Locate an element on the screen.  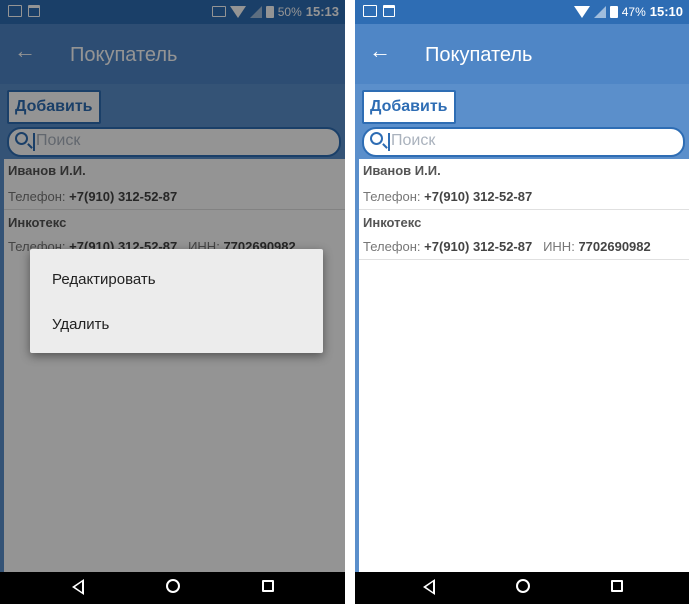
battery-percent: 47% is located at coordinates (633, 11).